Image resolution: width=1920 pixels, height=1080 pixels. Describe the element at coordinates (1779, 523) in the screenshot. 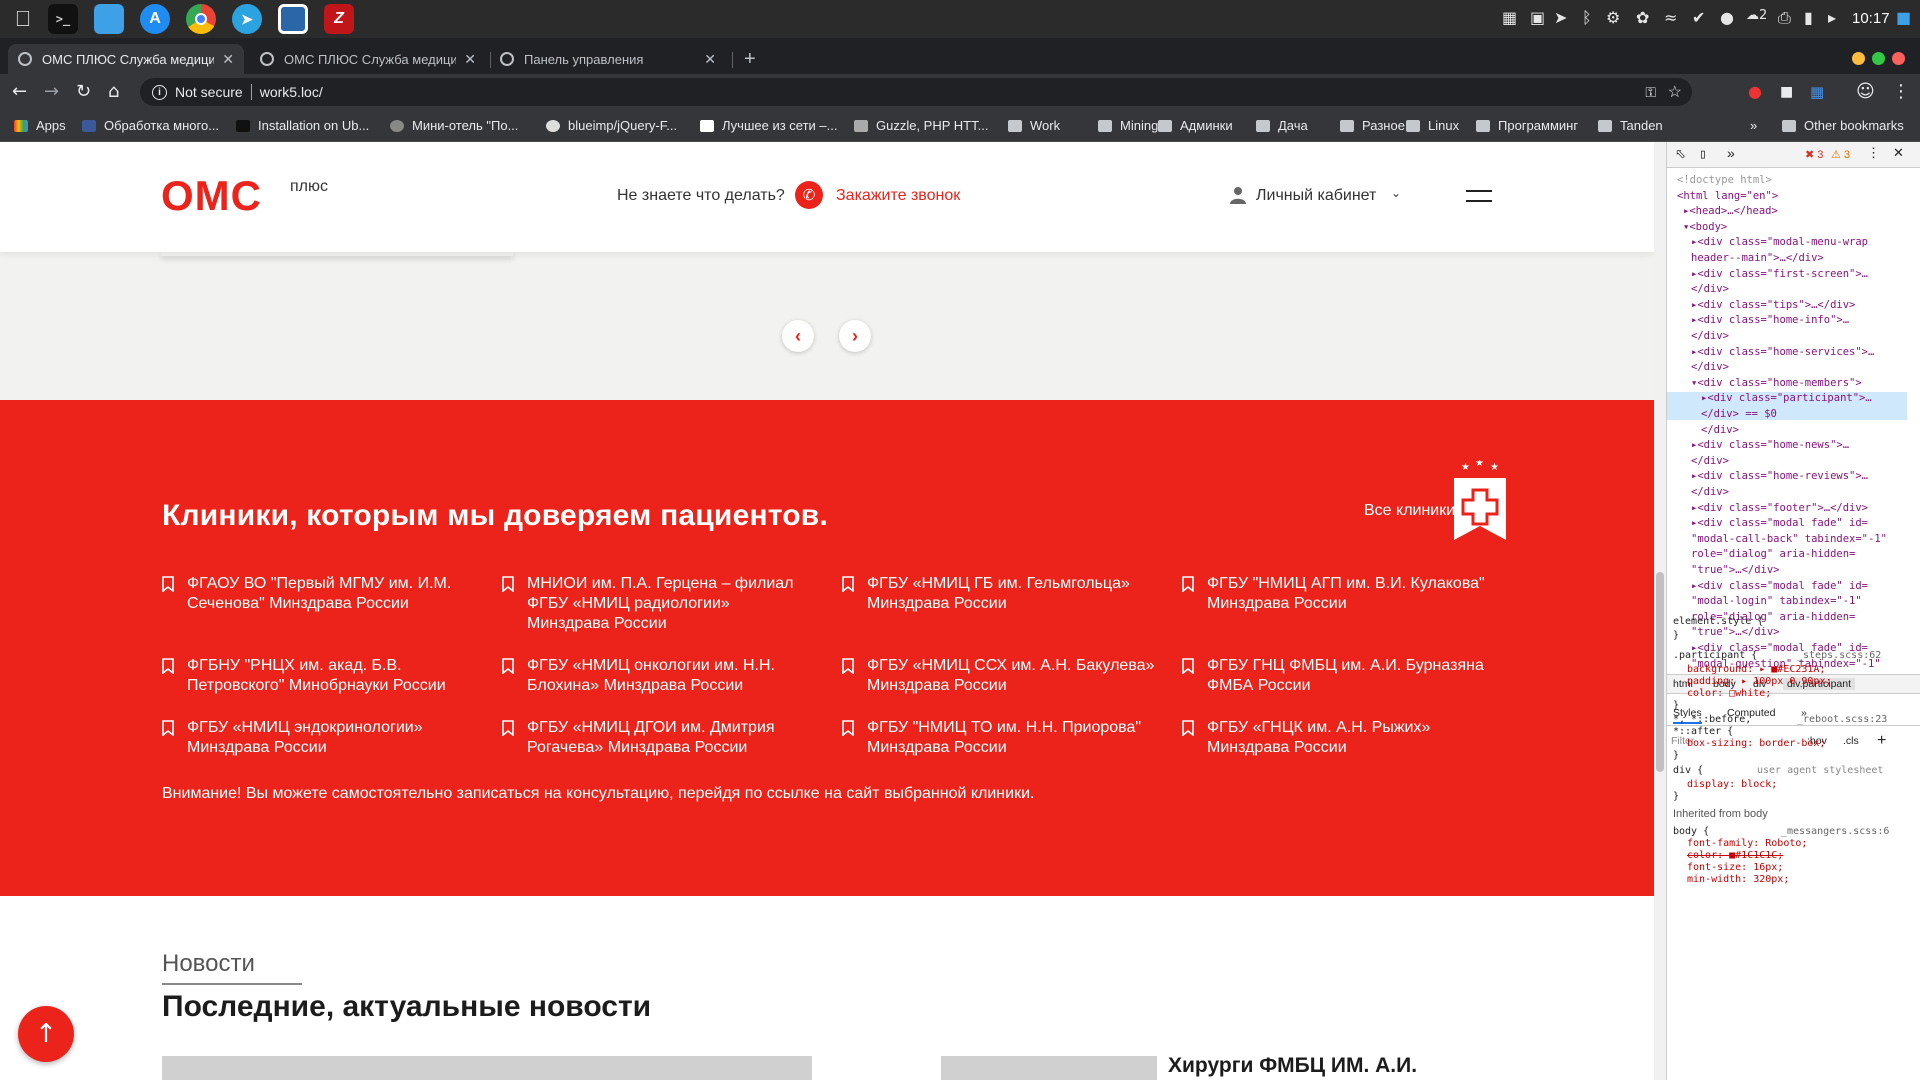

I see `dom-line: ▸<div class="modal fade" id=` at that location.